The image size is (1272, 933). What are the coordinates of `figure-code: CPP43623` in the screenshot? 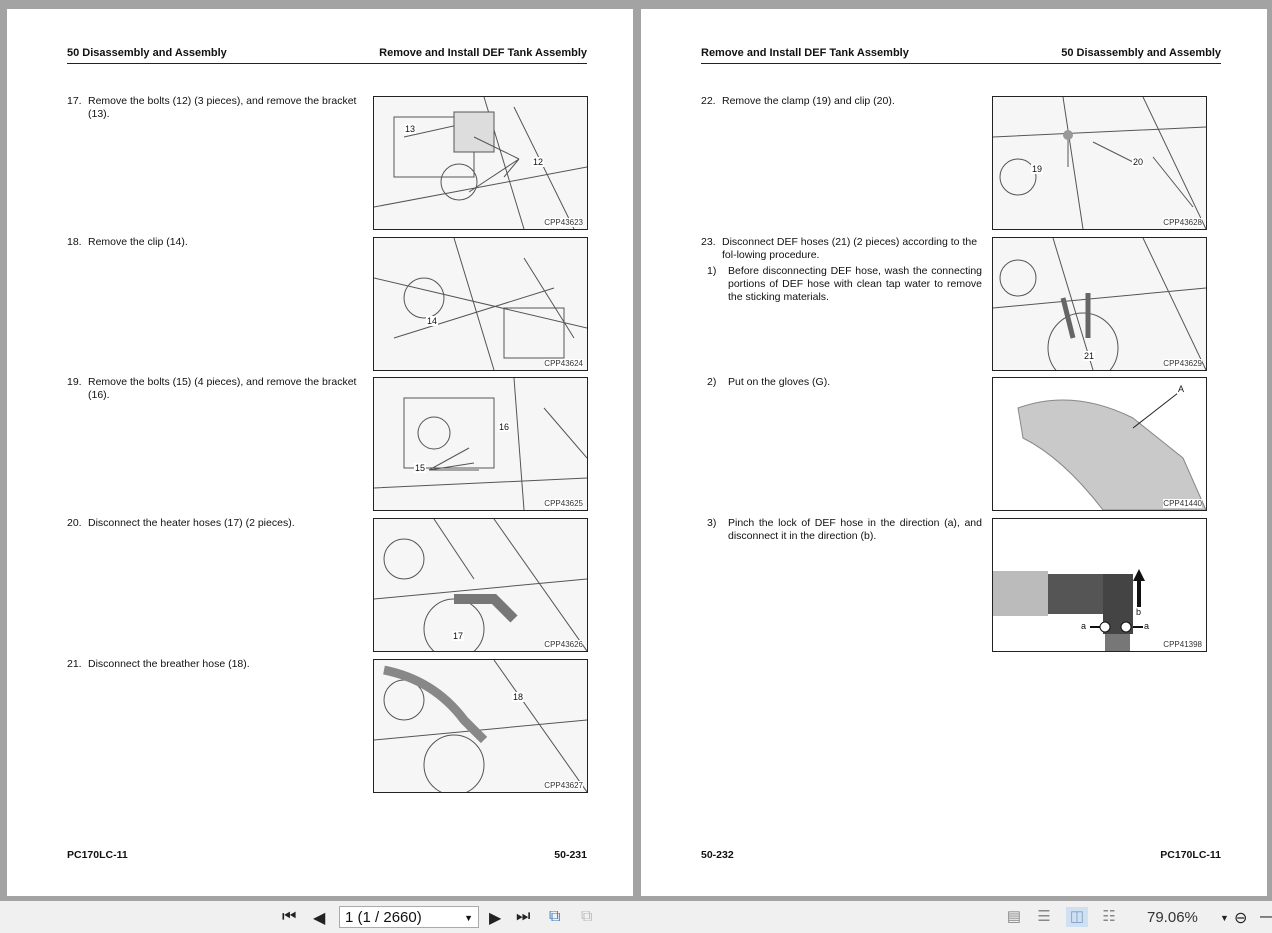 It's located at (563, 222).